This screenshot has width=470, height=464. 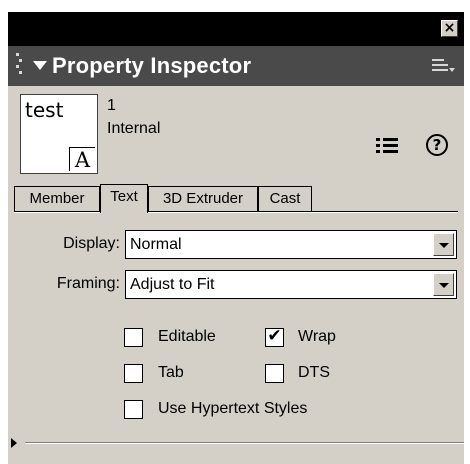 I want to click on framing-label: Framing:, so click(x=88, y=283).